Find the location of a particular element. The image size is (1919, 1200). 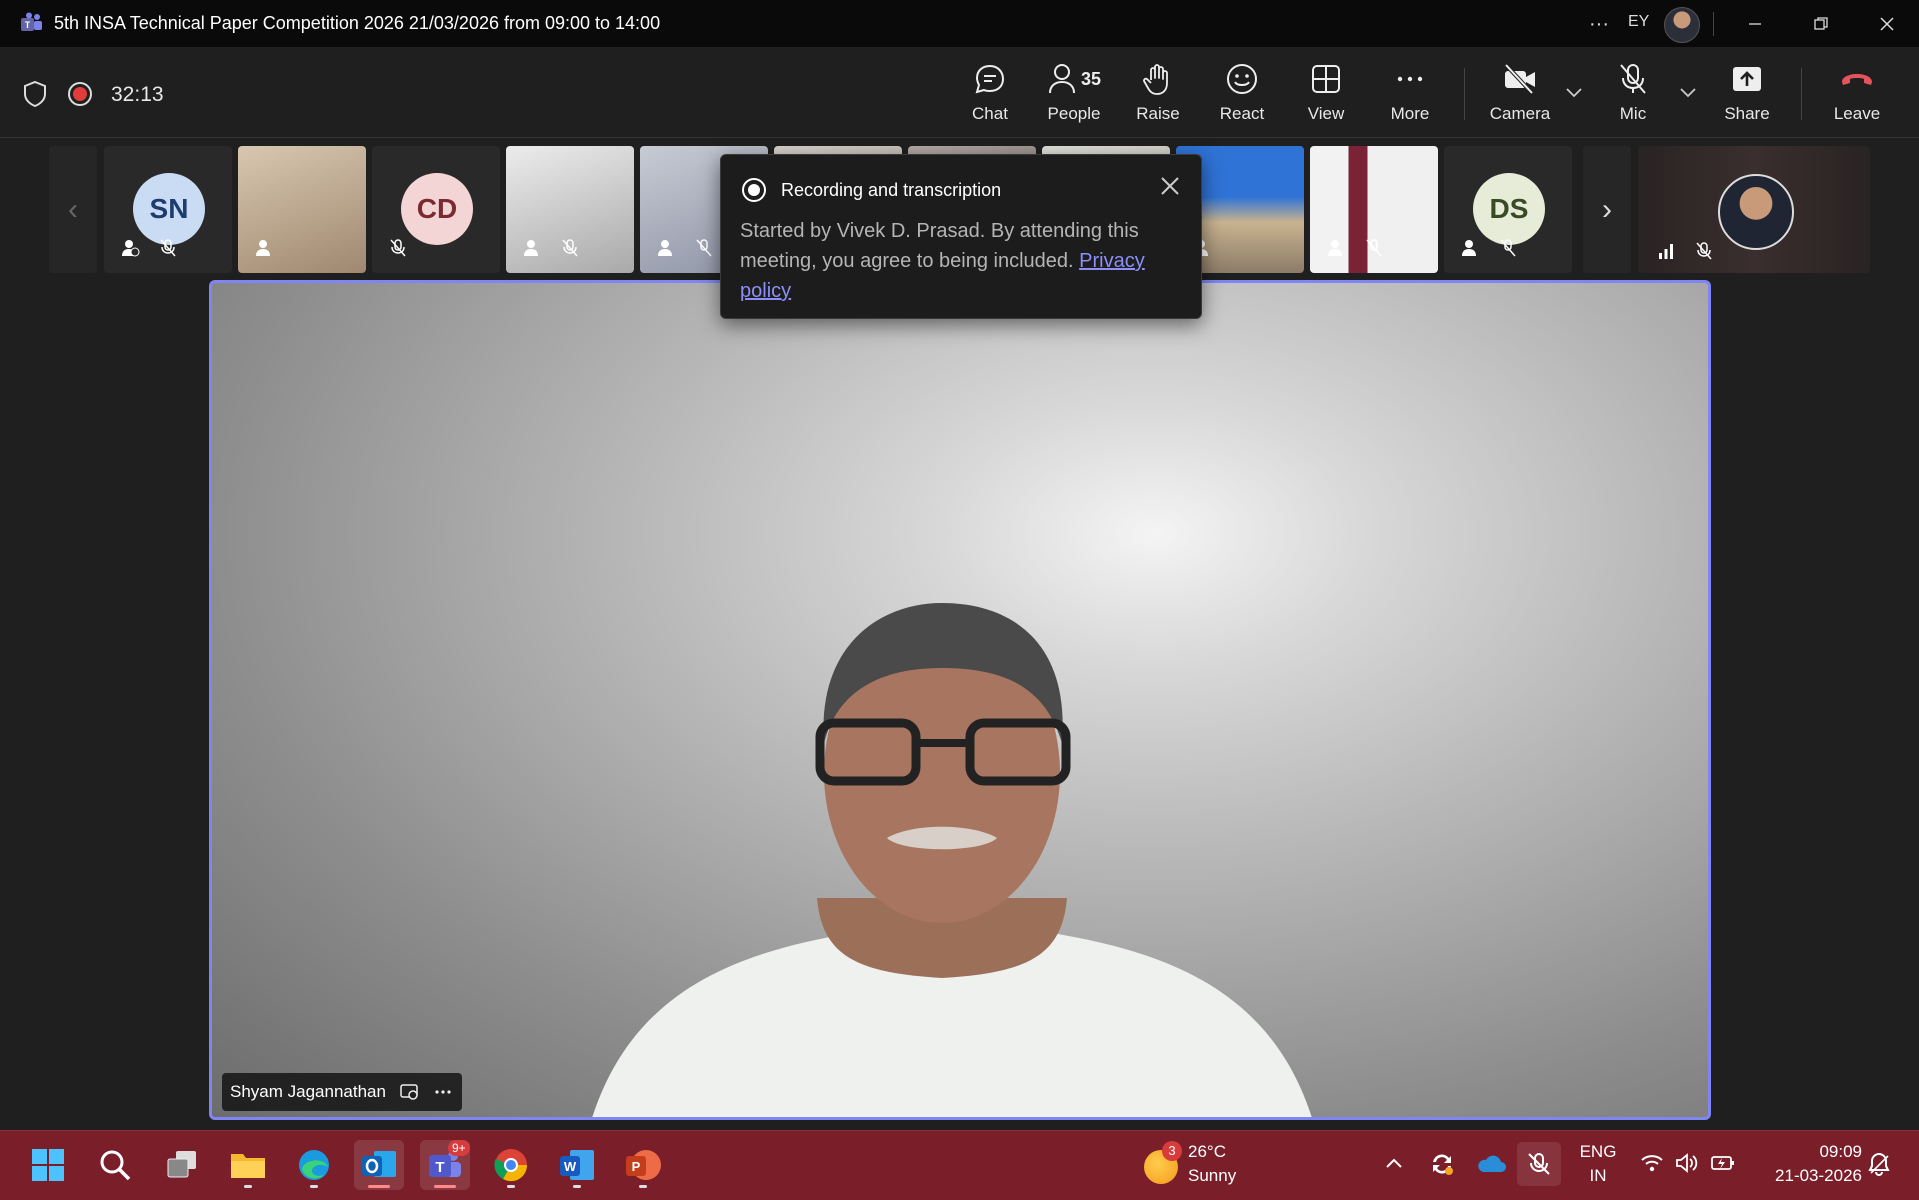

more-dots-icon is located at coordinates (1410, 79).